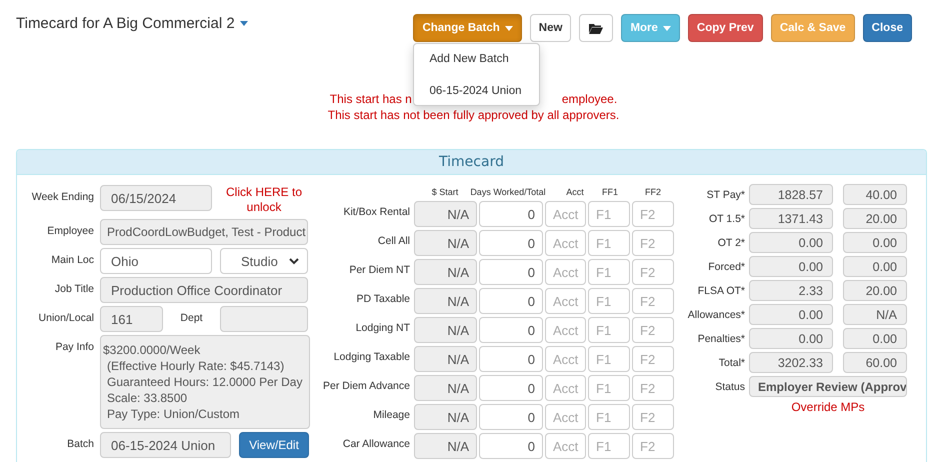  What do you see at coordinates (508, 192) in the screenshot?
I see `column-header: Days Worked/Total` at bounding box center [508, 192].